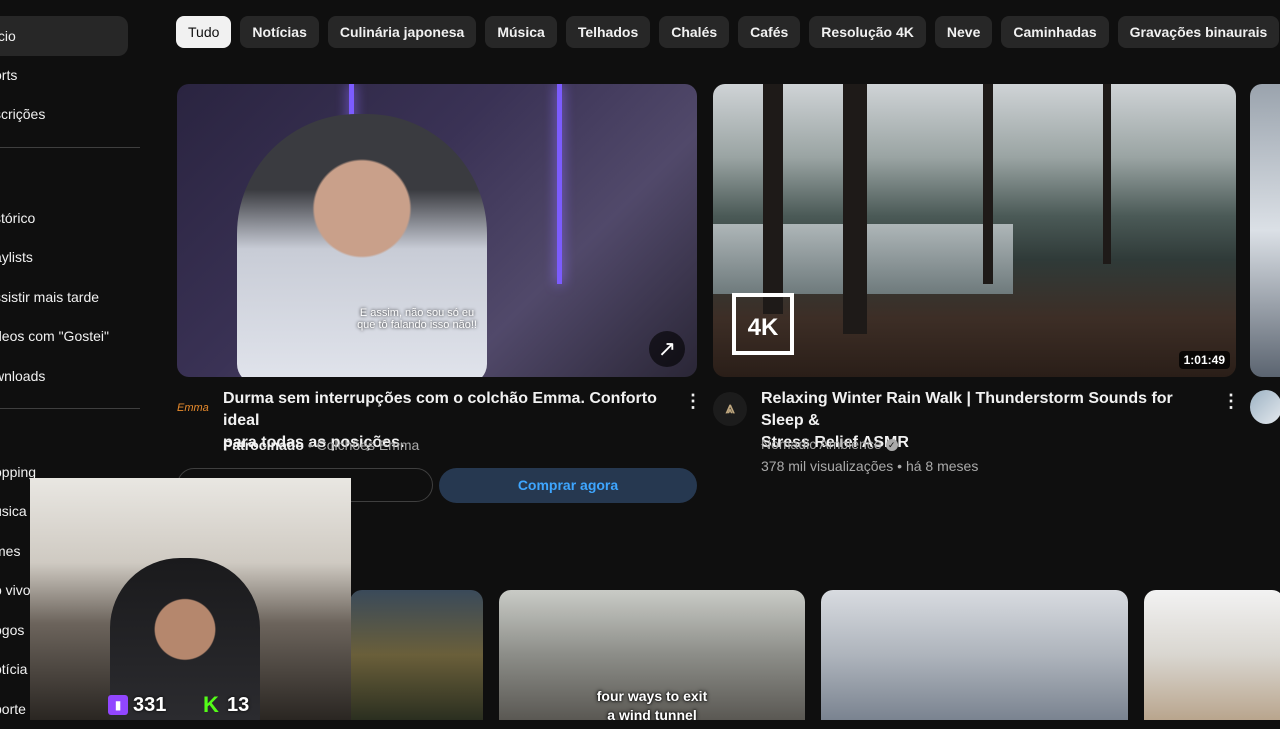 The image size is (1280, 729). I want to click on sidebar-item-label: porte, so click(13, 709).